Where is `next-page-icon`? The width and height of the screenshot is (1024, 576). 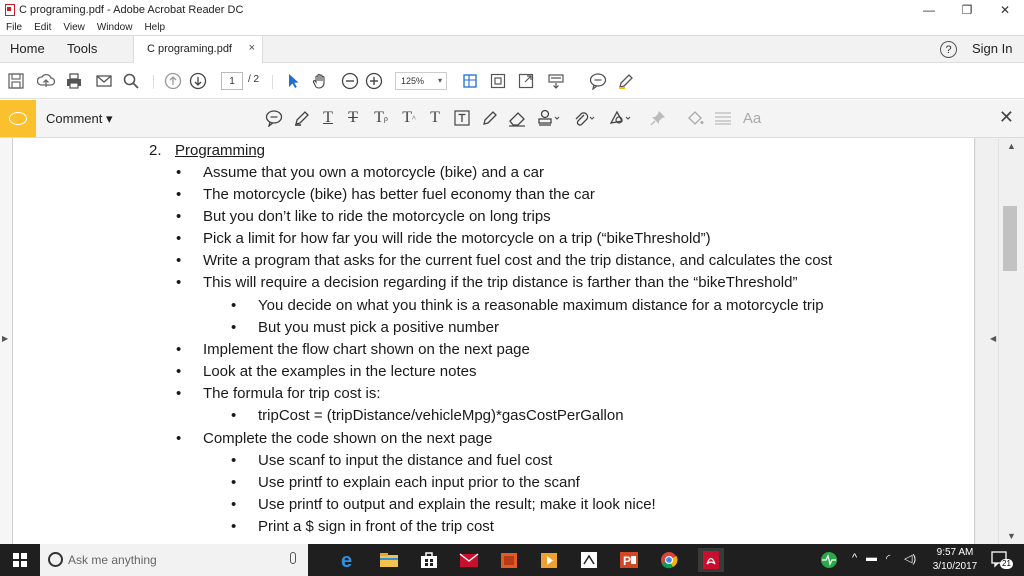
next-page-icon is located at coordinates (198, 81).